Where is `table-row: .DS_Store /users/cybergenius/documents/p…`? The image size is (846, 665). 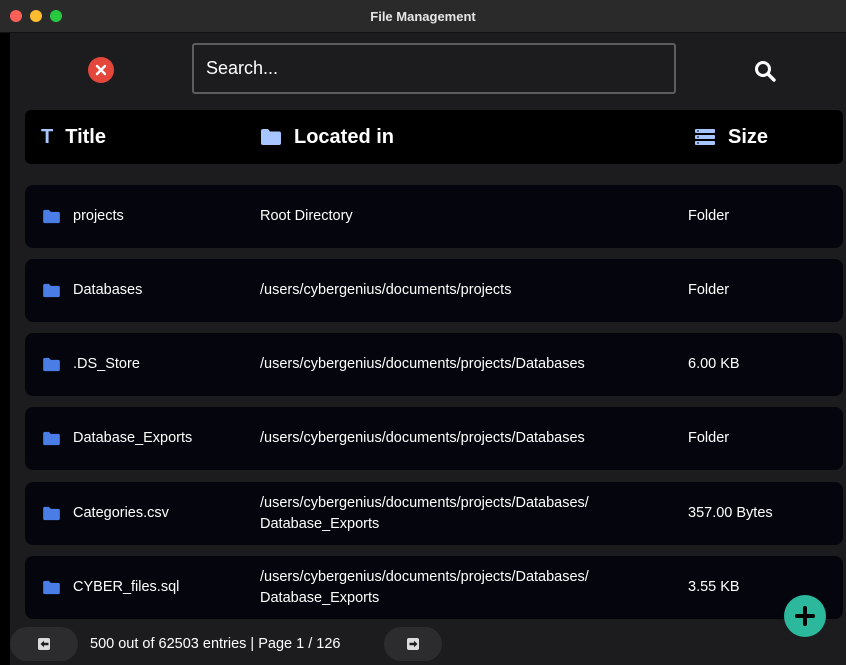 table-row: .DS_Store /users/cybergenius/documents/p… is located at coordinates (434, 364).